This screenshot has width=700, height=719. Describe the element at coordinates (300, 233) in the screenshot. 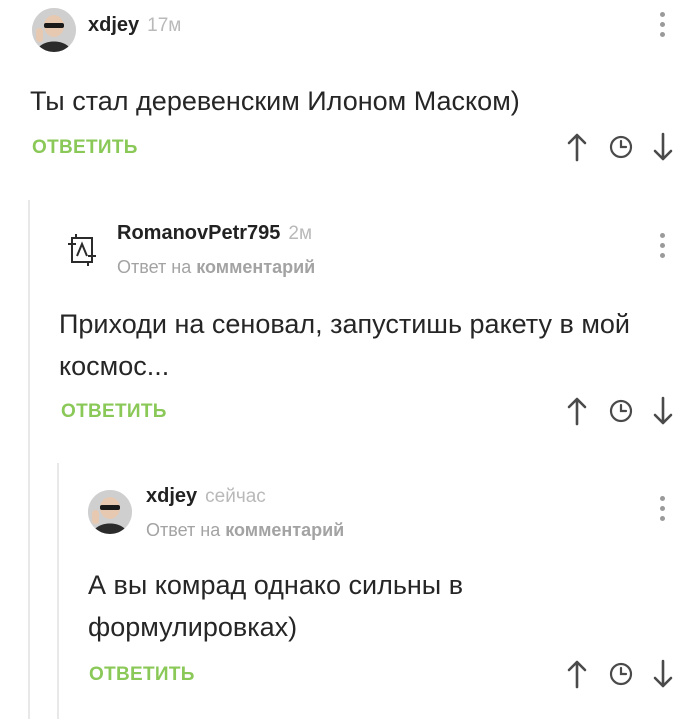

I see `comment-time: 2м` at that location.